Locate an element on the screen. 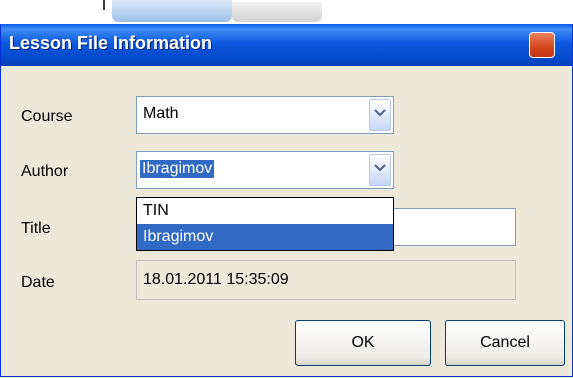 The width and height of the screenshot is (573, 378). course-label: Course is located at coordinates (47, 116).